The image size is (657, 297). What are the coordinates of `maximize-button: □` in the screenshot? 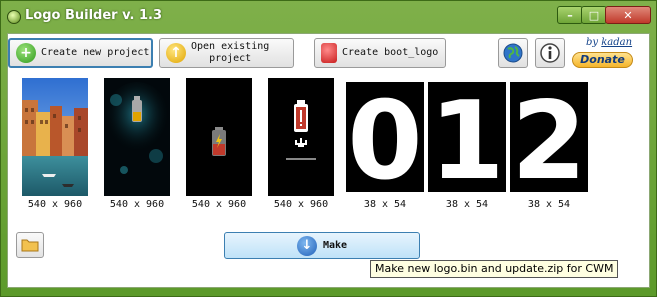 It's located at (594, 15).